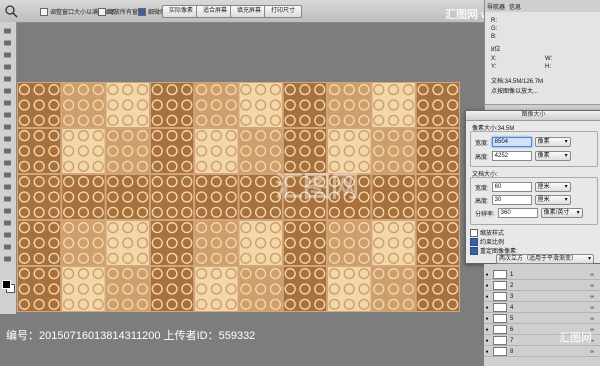 The image size is (600, 366). What do you see at coordinates (474, 250) in the screenshot?
I see `resample-checkbox` at bounding box center [474, 250].